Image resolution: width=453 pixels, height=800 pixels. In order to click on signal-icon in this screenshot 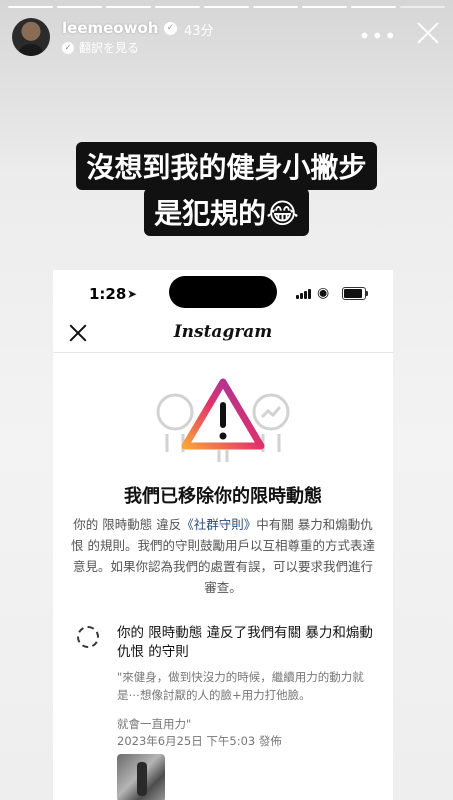, I will do `click(304, 294)`.